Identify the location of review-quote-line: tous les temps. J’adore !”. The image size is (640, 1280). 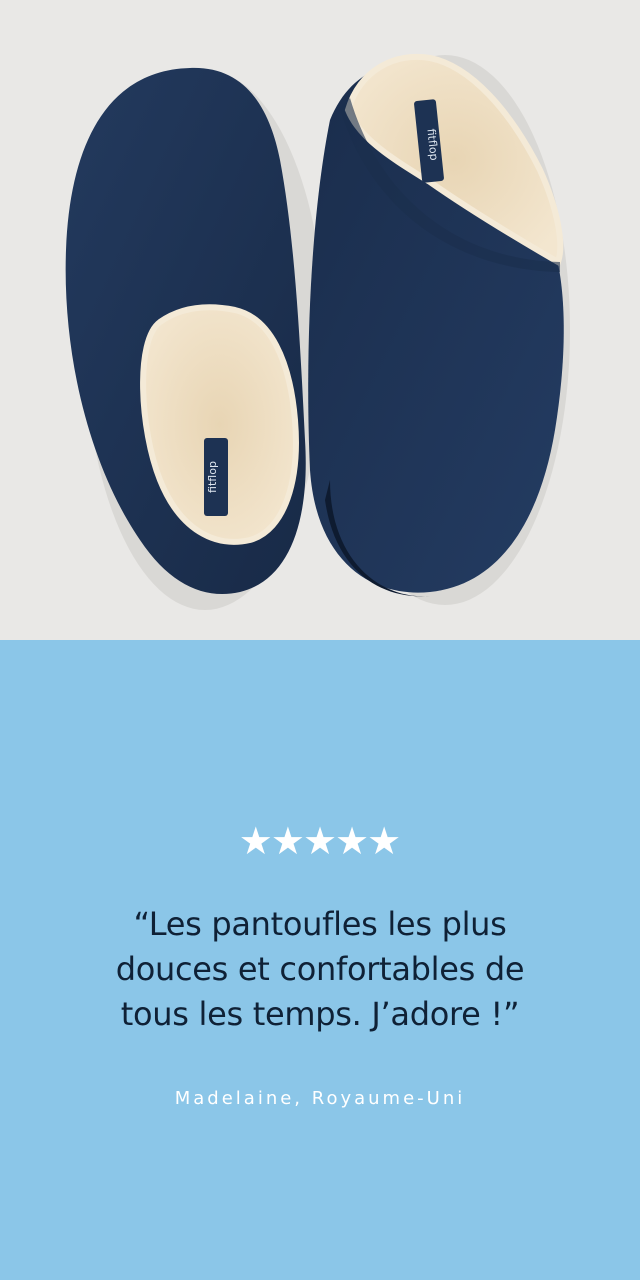
(320, 1014).